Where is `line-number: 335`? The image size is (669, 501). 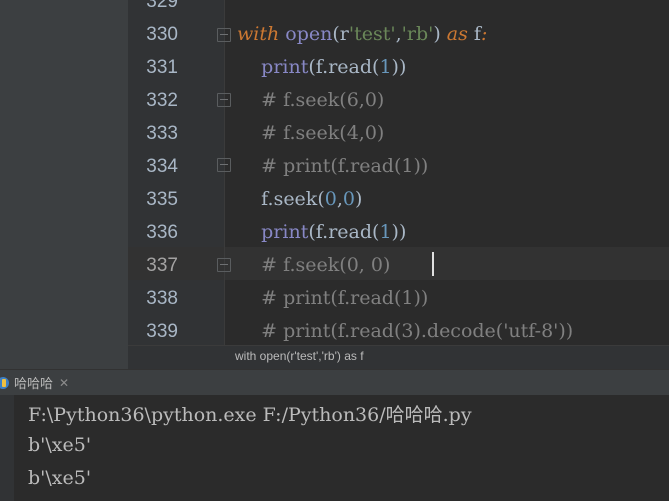
line-number: 335 is located at coordinates (162, 199).